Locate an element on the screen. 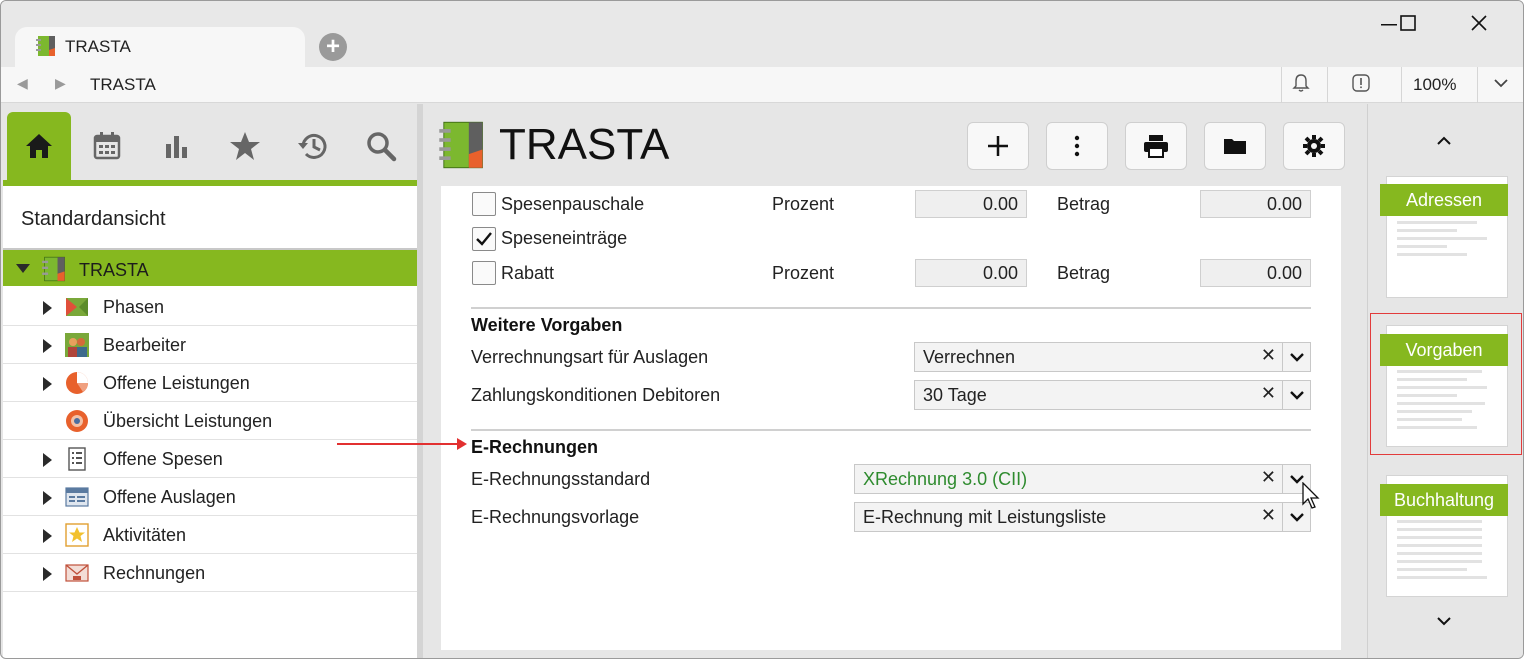 This screenshot has width=1524, height=659. folder-icon is located at coordinates (1235, 146).